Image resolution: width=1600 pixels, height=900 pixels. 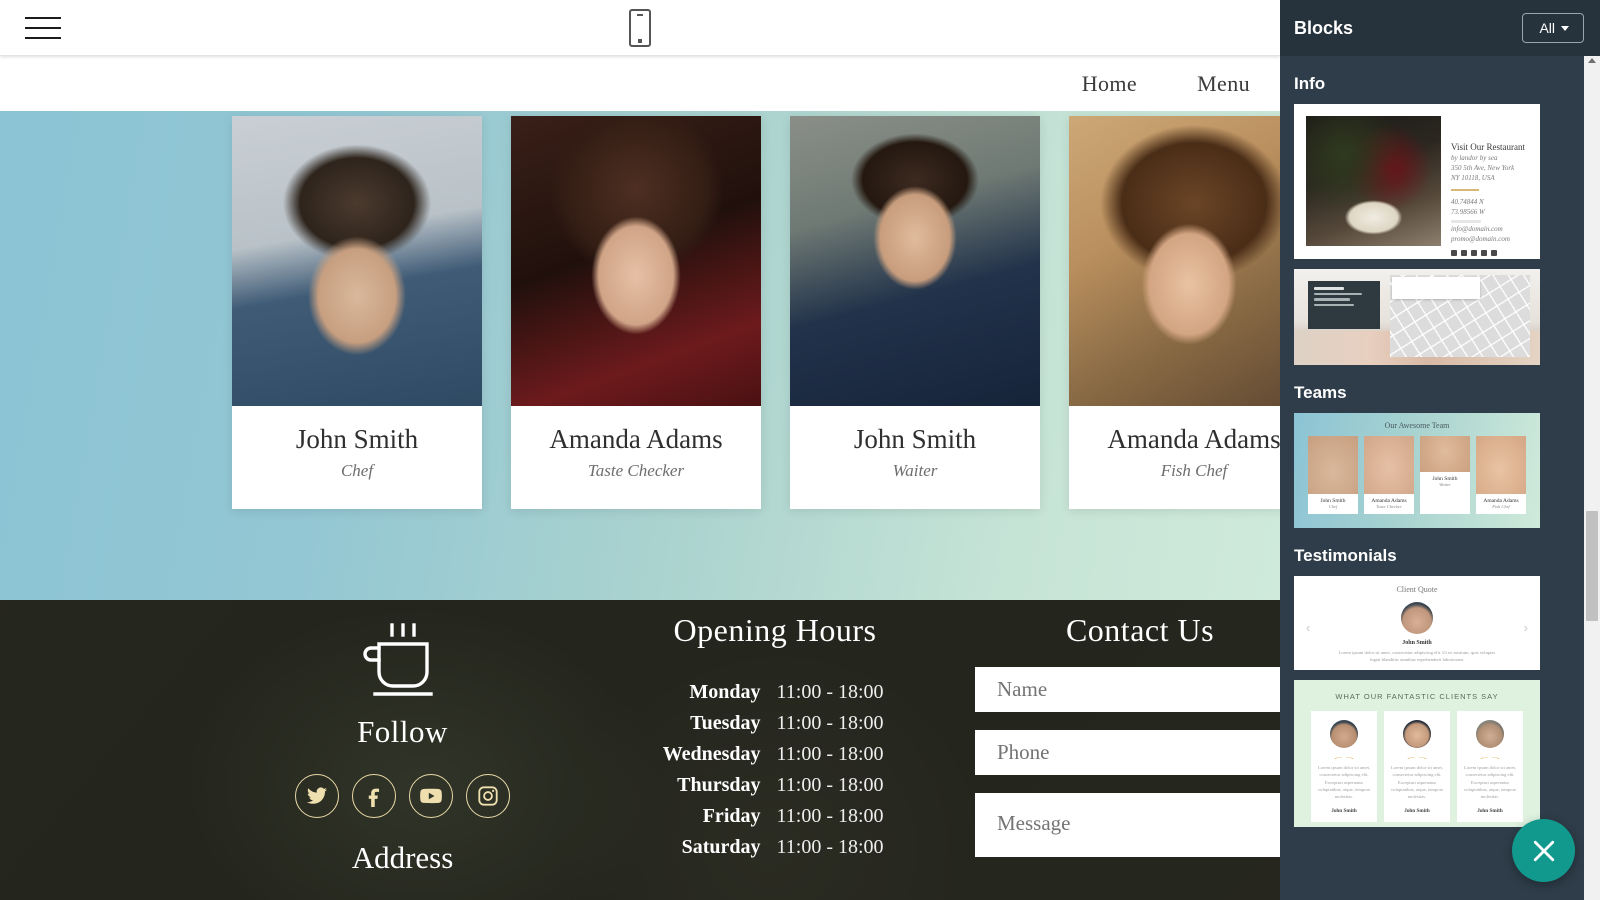 I want to click on hours-row: Thursday 11:00 - 18:00, so click(x=775, y=785).